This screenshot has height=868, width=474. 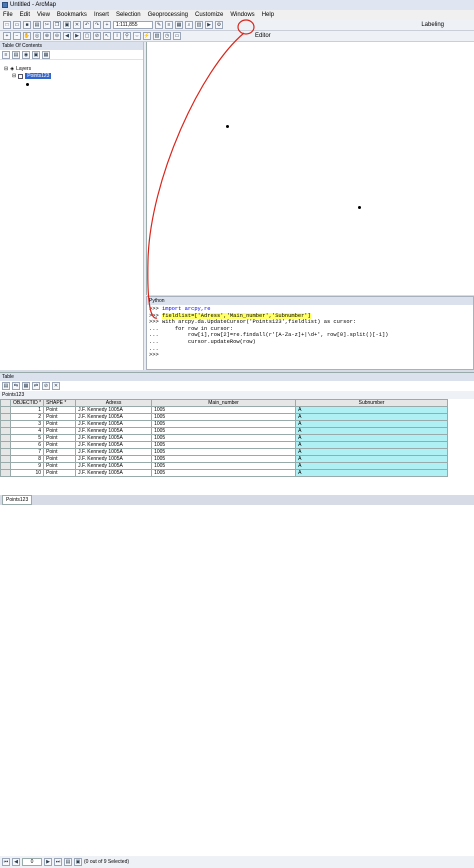 I want to click on identify-icon: i, so click(x=117, y=36).